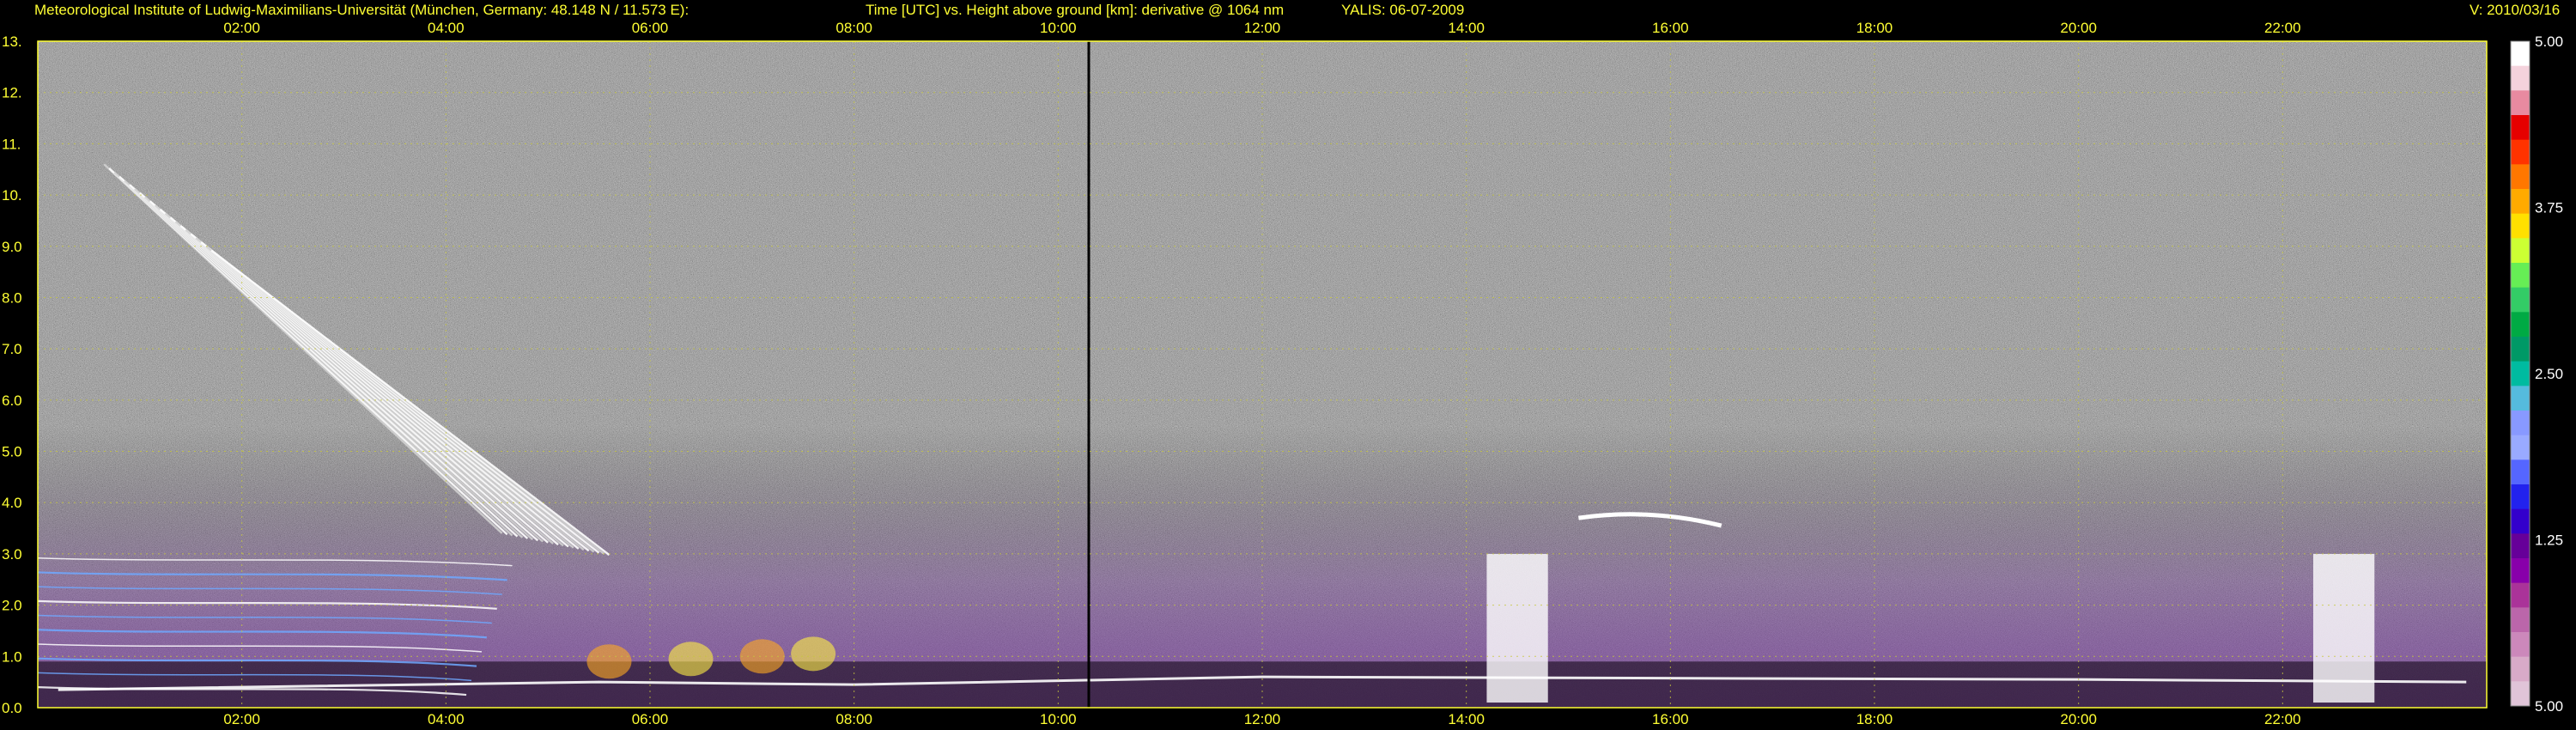  I want to click on y-tick-label: 5.0, so click(12, 452).